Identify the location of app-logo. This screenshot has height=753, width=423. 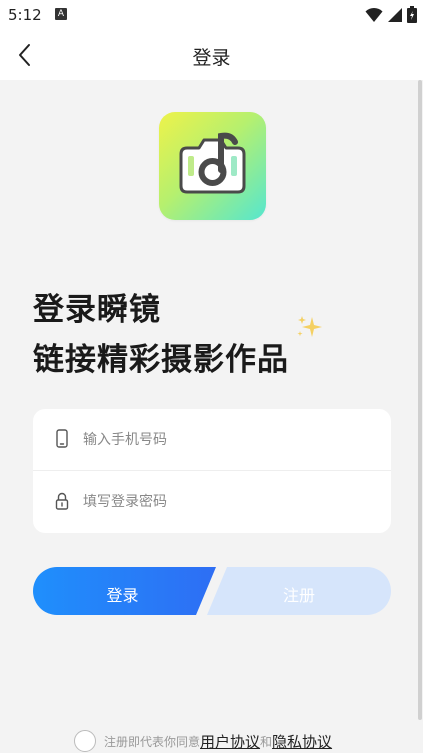
(212, 166).